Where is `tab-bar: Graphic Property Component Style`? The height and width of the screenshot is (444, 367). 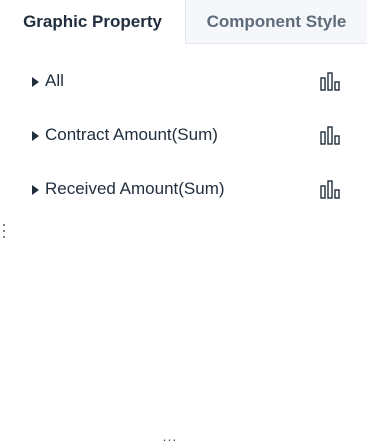 tab-bar: Graphic Property Component Style is located at coordinates (183, 22).